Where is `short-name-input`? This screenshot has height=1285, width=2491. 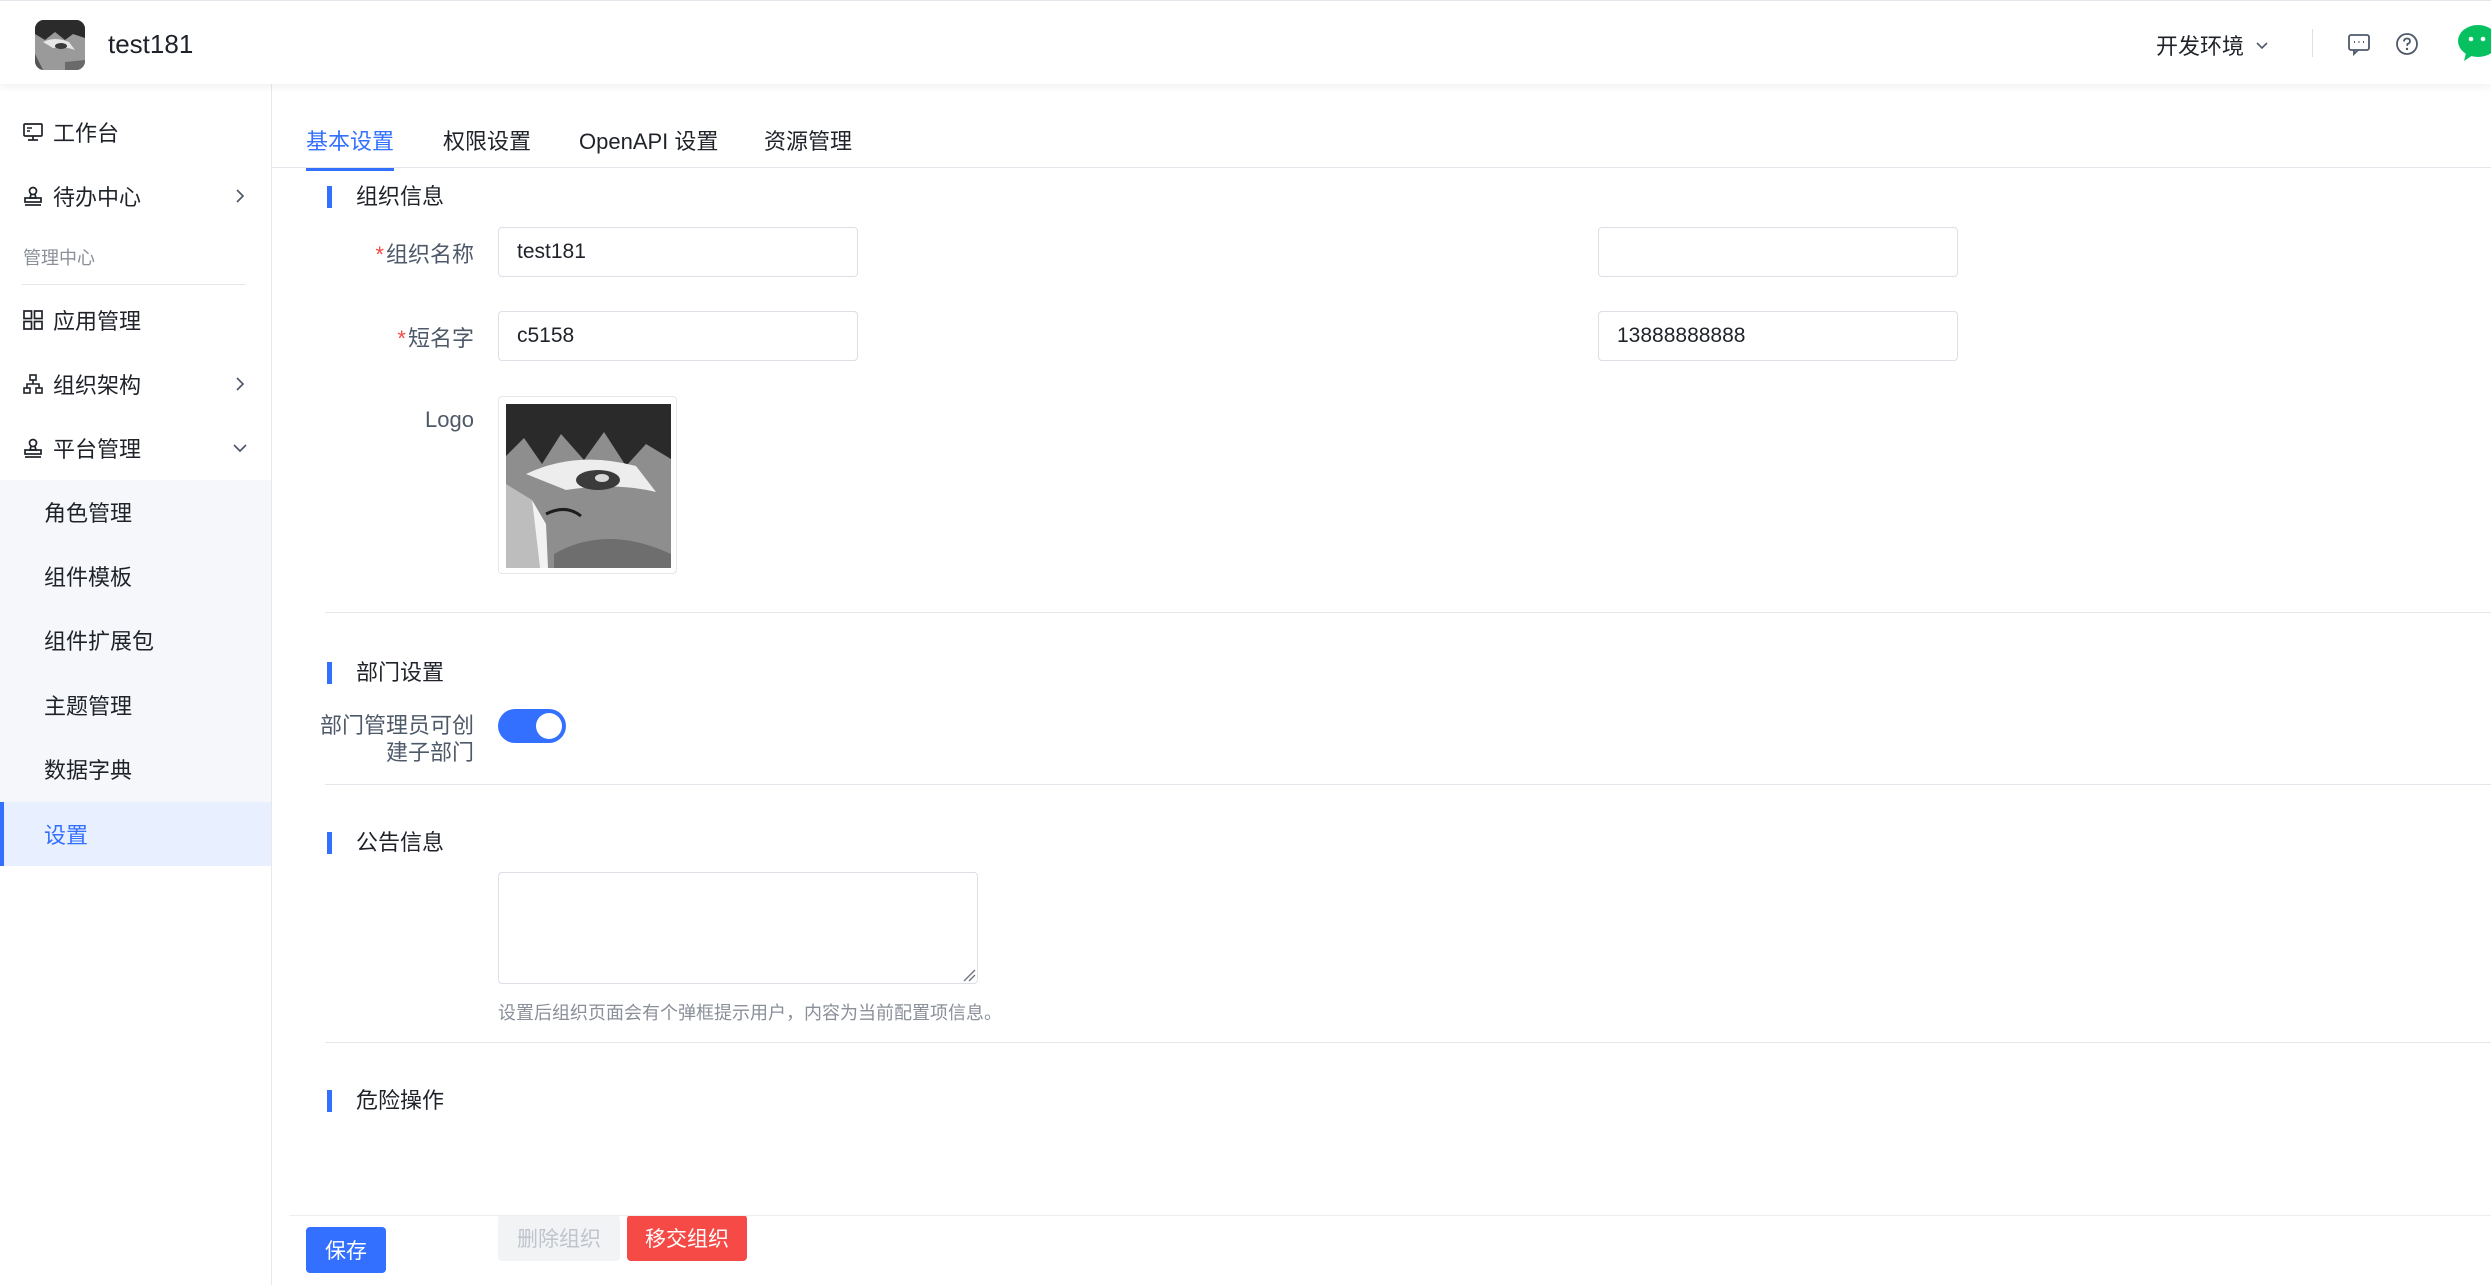 short-name-input is located at coordinates (678, 336).